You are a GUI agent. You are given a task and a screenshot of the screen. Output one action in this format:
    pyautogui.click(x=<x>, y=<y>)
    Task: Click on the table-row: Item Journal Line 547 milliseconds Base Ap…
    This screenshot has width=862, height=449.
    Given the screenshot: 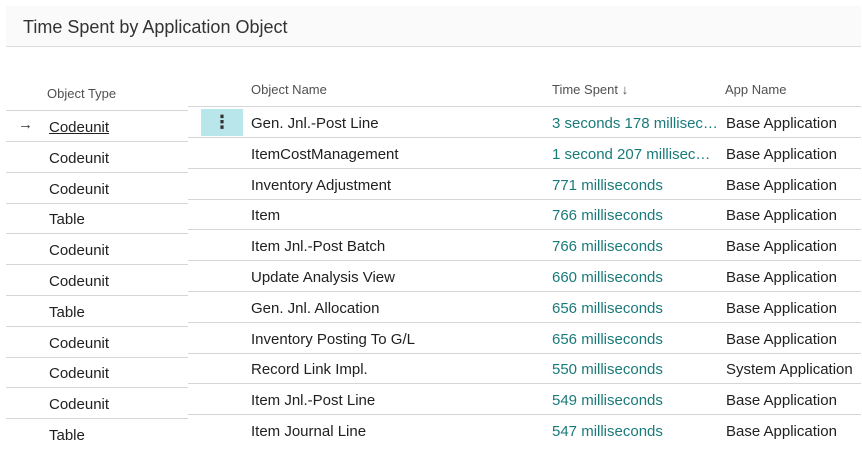 What is the action you would take?
    pyautogui.click(x=524, y=428)
    